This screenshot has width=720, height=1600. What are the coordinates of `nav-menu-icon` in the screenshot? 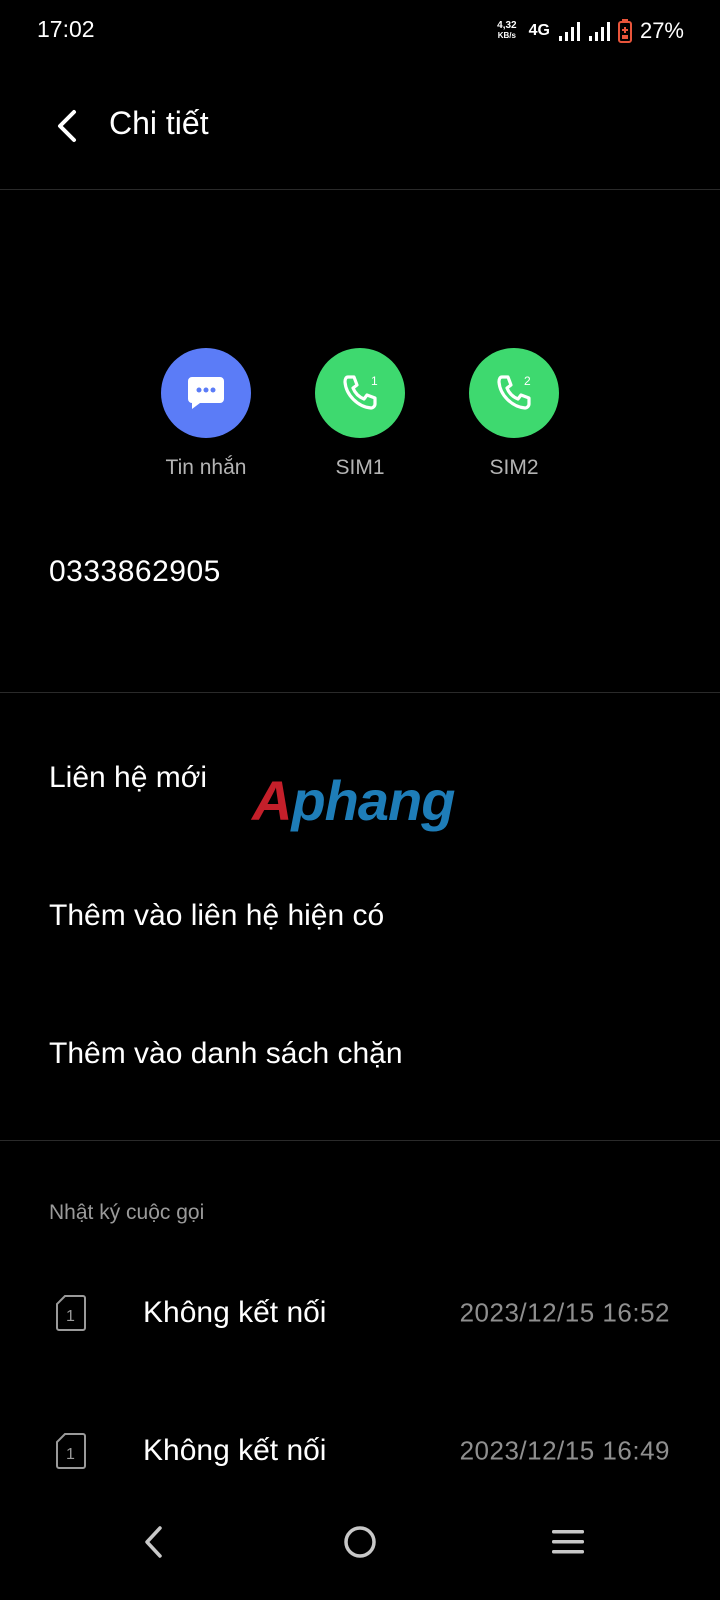 It's located at (568, 1542).